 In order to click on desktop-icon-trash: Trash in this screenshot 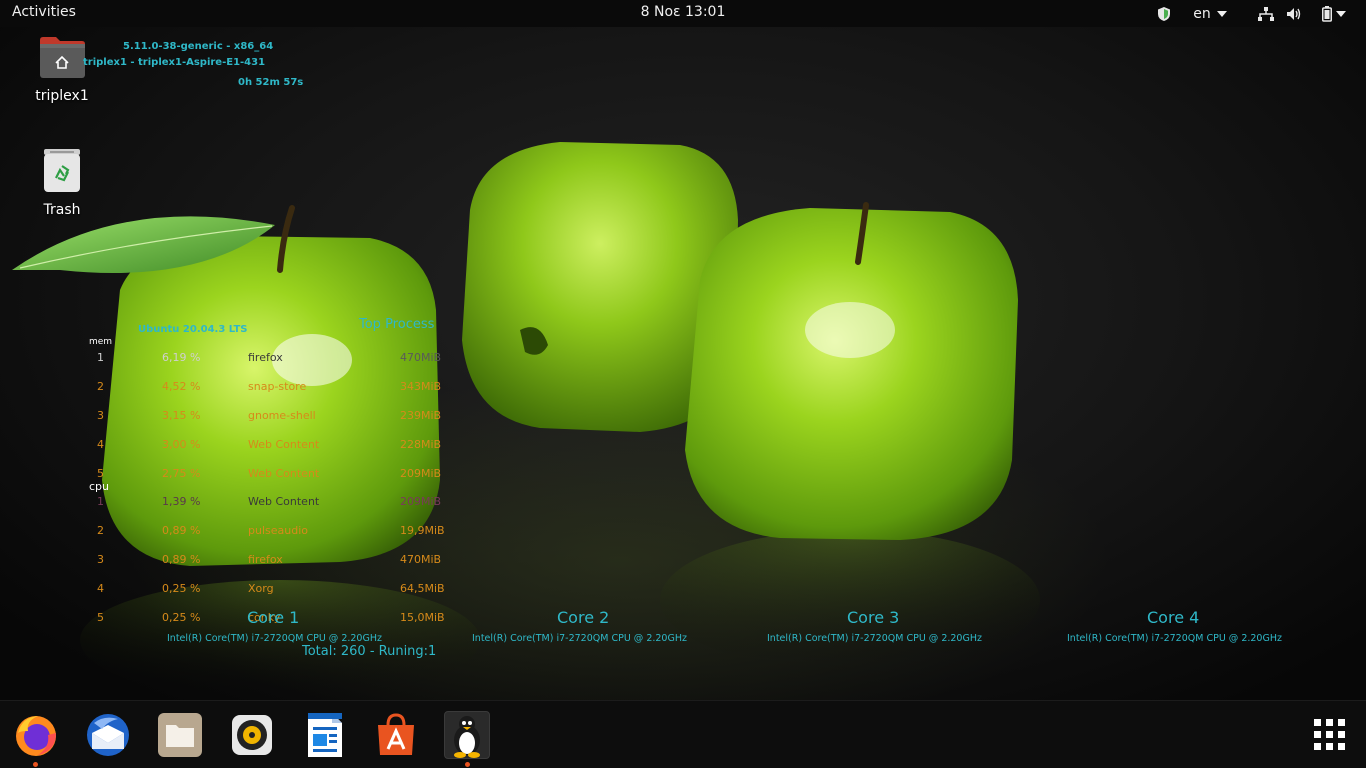, I will do `click(62, 183)`.